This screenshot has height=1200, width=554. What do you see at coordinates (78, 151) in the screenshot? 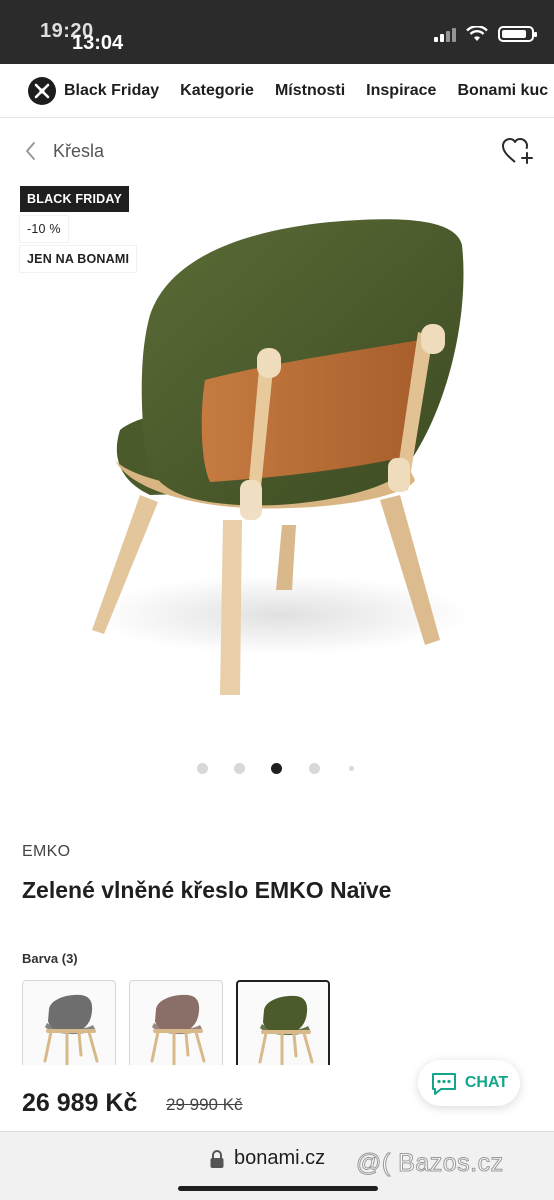
I see `breadcrumb-category-link: Křesla` at bounding box center [78, 151].